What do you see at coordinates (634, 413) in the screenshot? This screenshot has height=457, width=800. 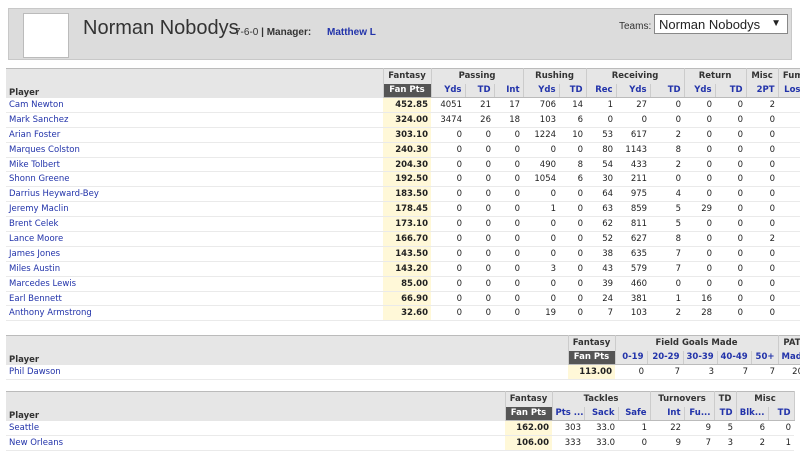 I see `column-header: Safe` at bounding box center [634, 413].